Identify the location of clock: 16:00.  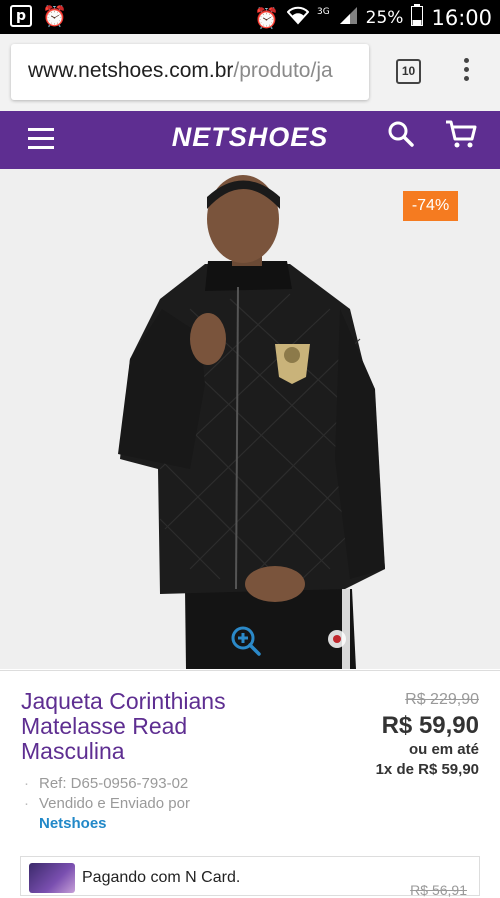
(461, 17).